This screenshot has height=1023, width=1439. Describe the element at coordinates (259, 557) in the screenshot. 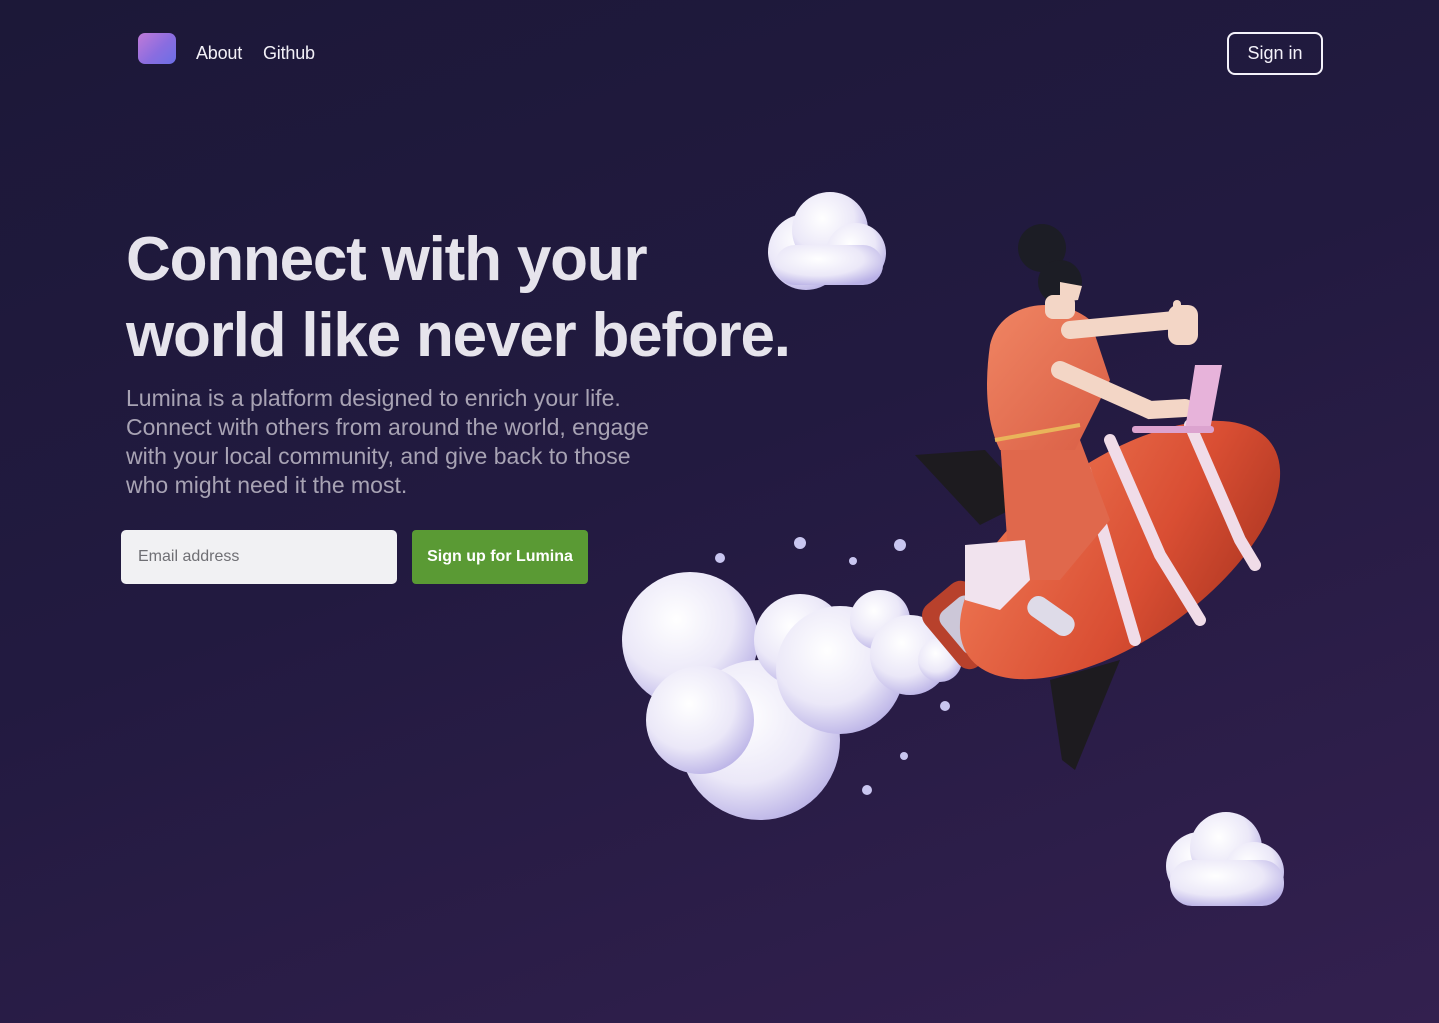

I see `email-input` at that location.